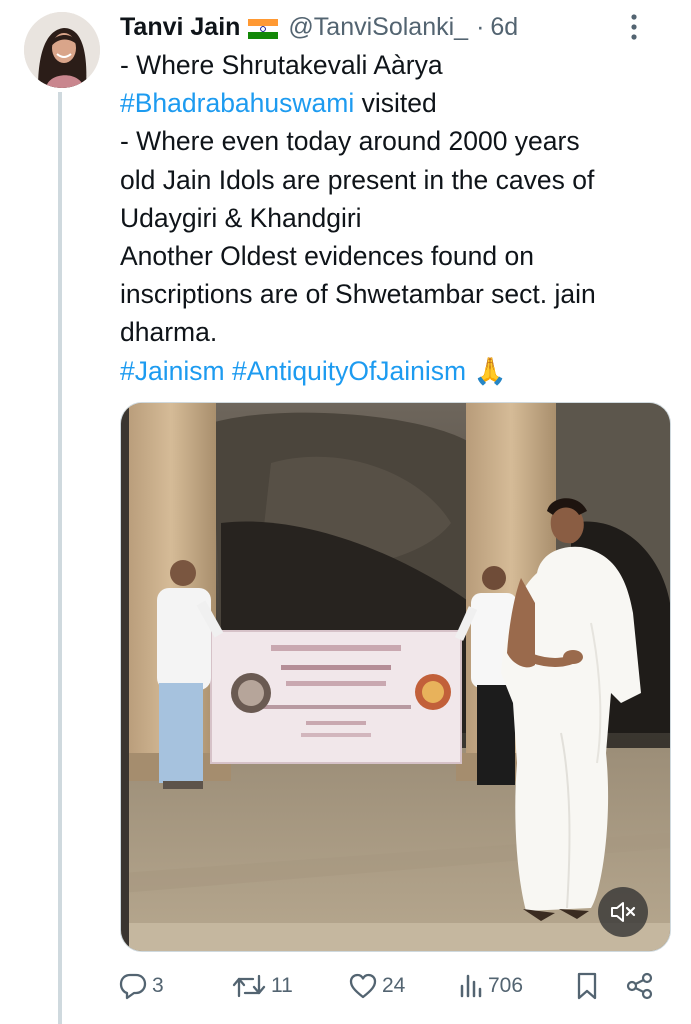  What do you see at coordinates (158, 985) in the screenshot?
I see `reply-count: 3` at bounding box center [158, 985].